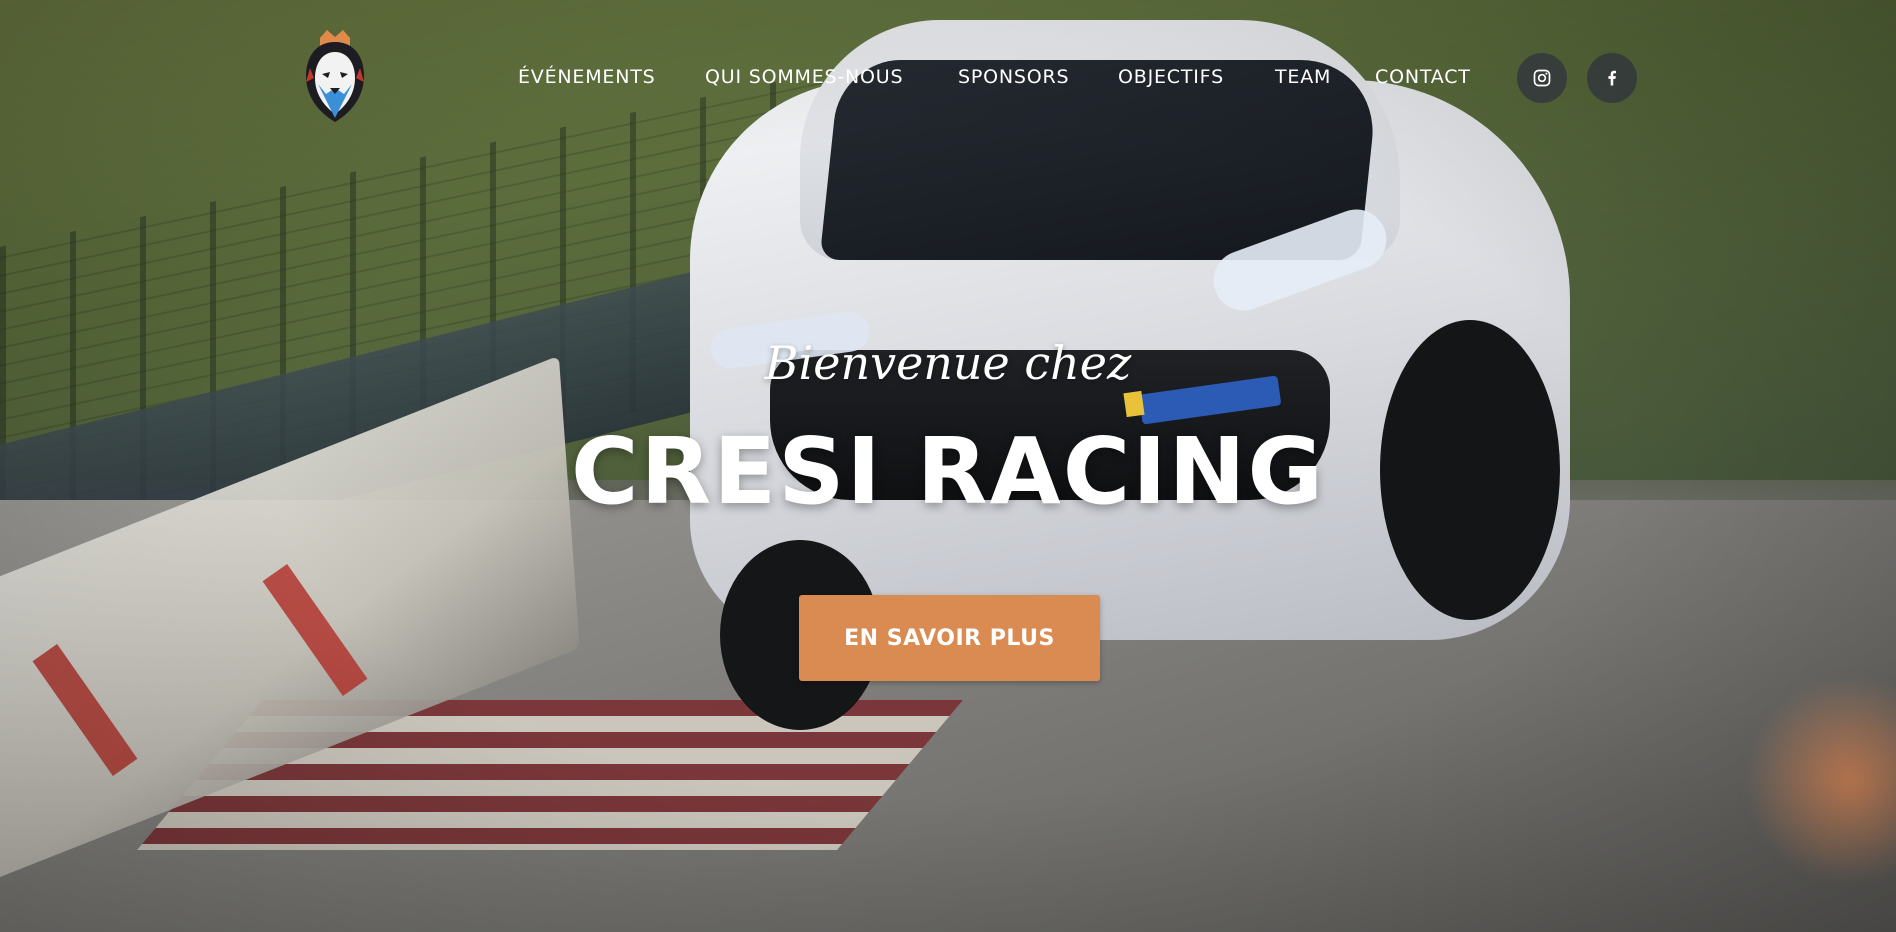 The image size is (1896, 932). Describe the element at coordinates (1171, 77) in the screenshot. I see `nav-link-objectifs: OBJECTIFS` at that location.